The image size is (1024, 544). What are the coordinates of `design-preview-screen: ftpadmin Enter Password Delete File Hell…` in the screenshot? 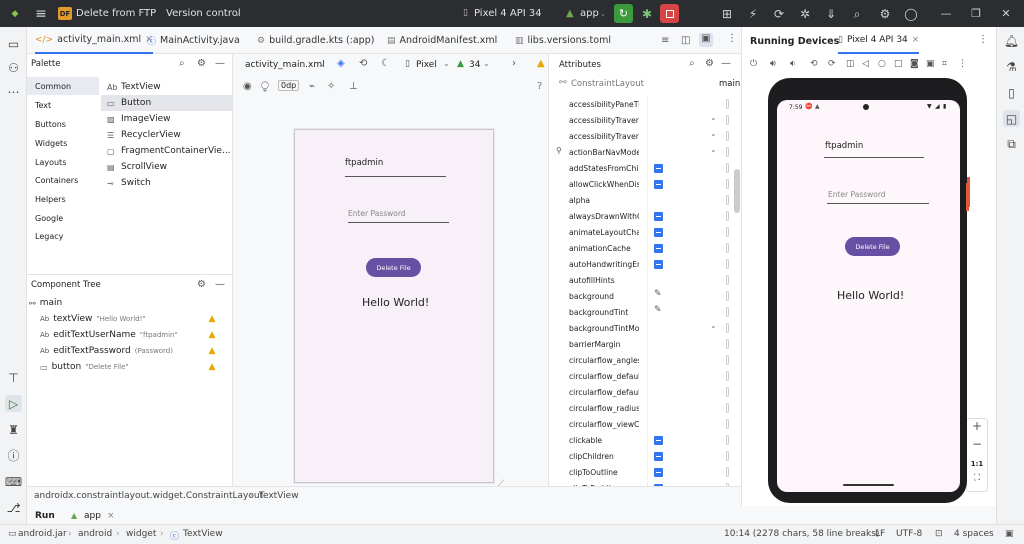 It's located at (394, 306).